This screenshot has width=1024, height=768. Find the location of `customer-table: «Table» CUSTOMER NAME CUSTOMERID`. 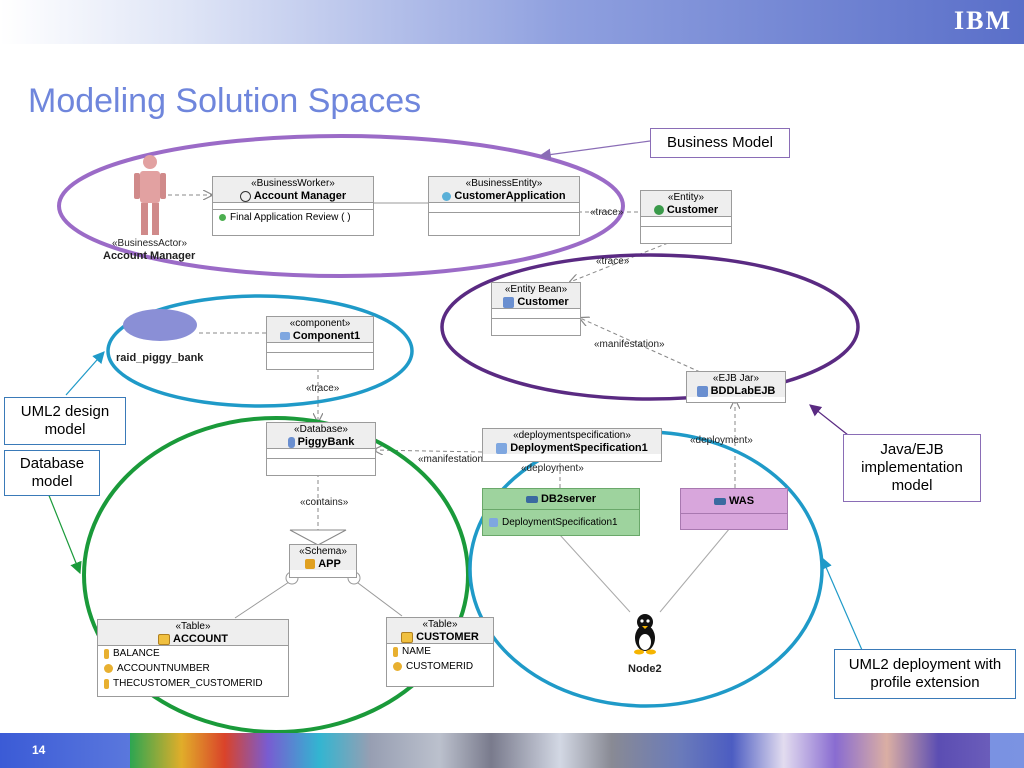

customer-table: «Table» CUSTOMER NAME CUSTOMERID is located at coordinates (440, 652).